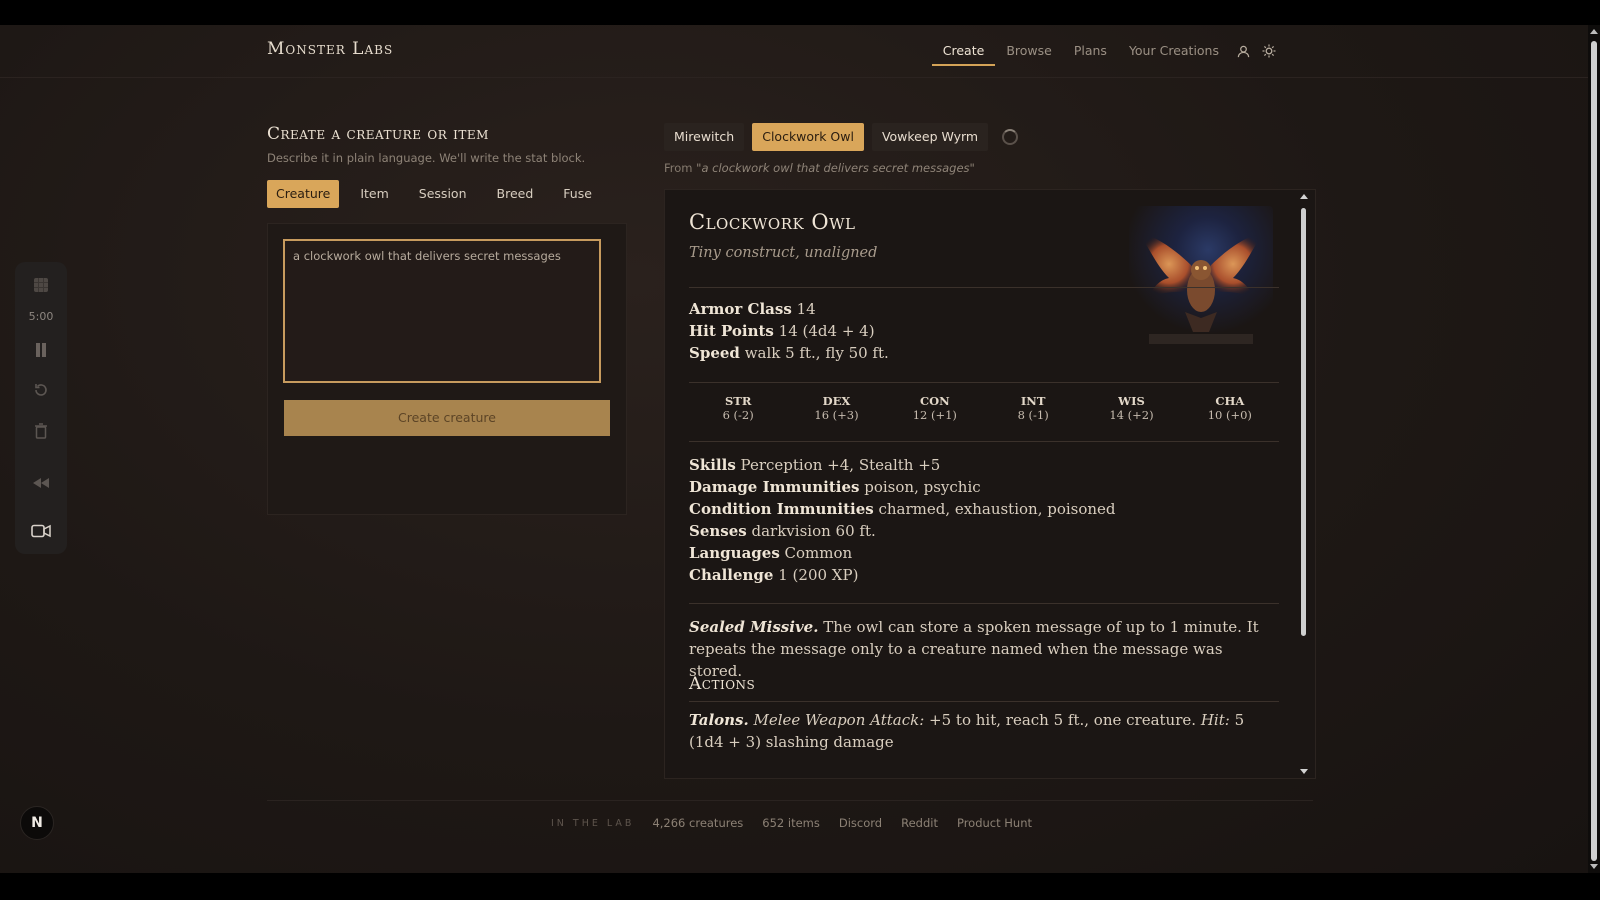 This screenshot has width=1600, height=900. Describe the element at coordinates (330, 49) in the screenshot. I see `logo: Monster Labs` at that location.